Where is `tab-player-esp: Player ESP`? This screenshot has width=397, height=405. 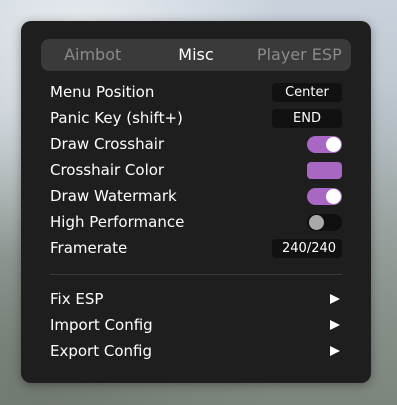
tab-player-esp: Player ESP is located at coordinates (299, 55).